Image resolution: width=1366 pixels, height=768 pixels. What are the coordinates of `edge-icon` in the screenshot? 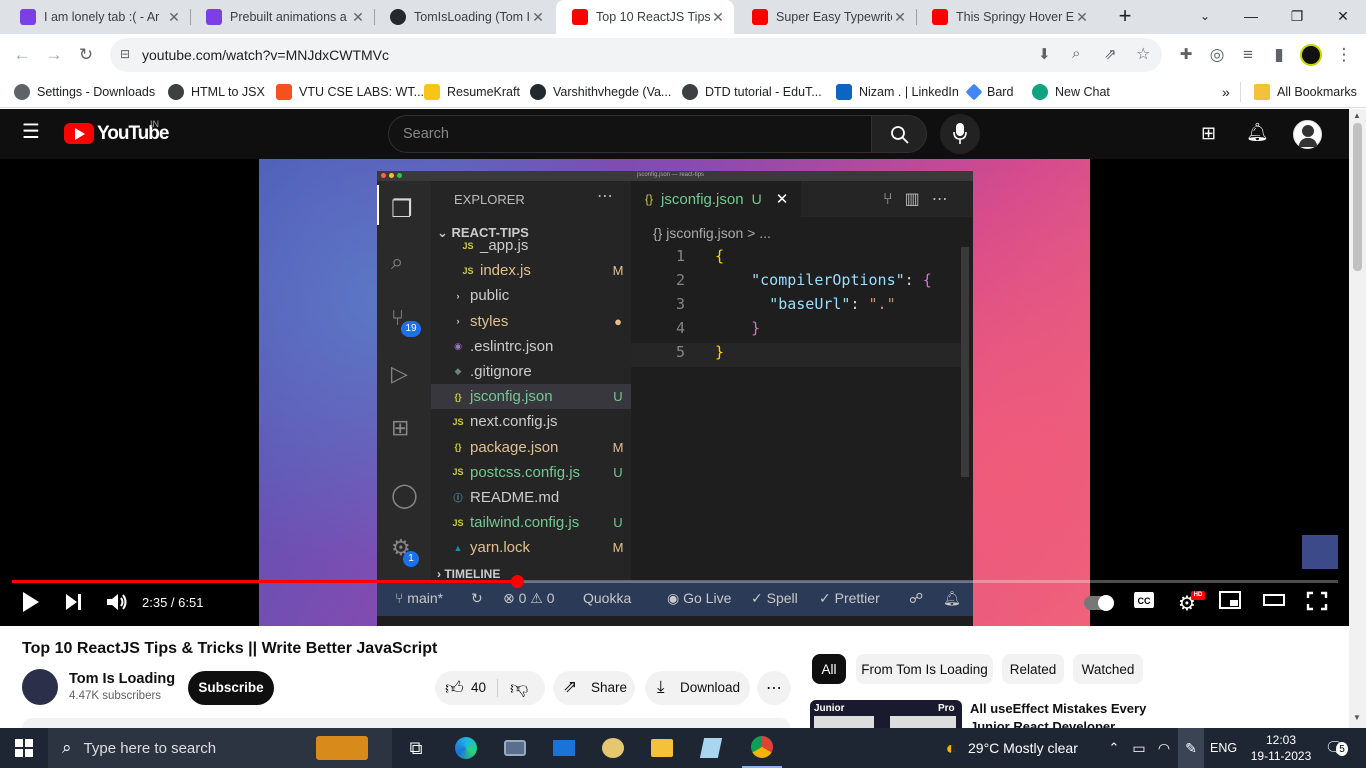 It's located at (466, 748).